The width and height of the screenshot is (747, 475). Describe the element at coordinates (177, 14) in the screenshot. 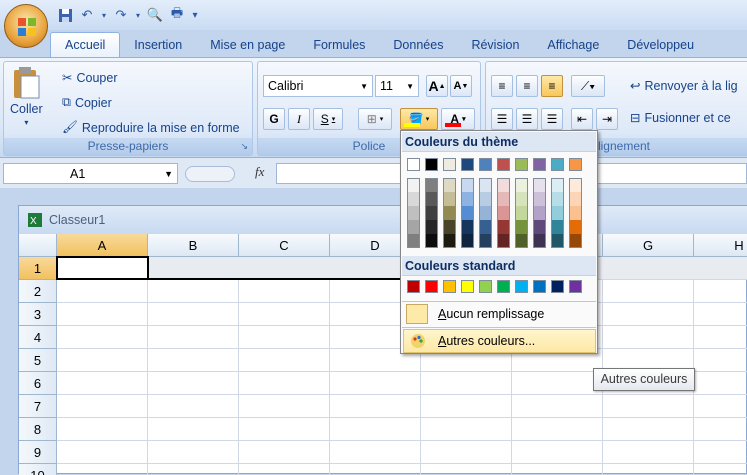

I see `print-icon: 🖶` at that location.